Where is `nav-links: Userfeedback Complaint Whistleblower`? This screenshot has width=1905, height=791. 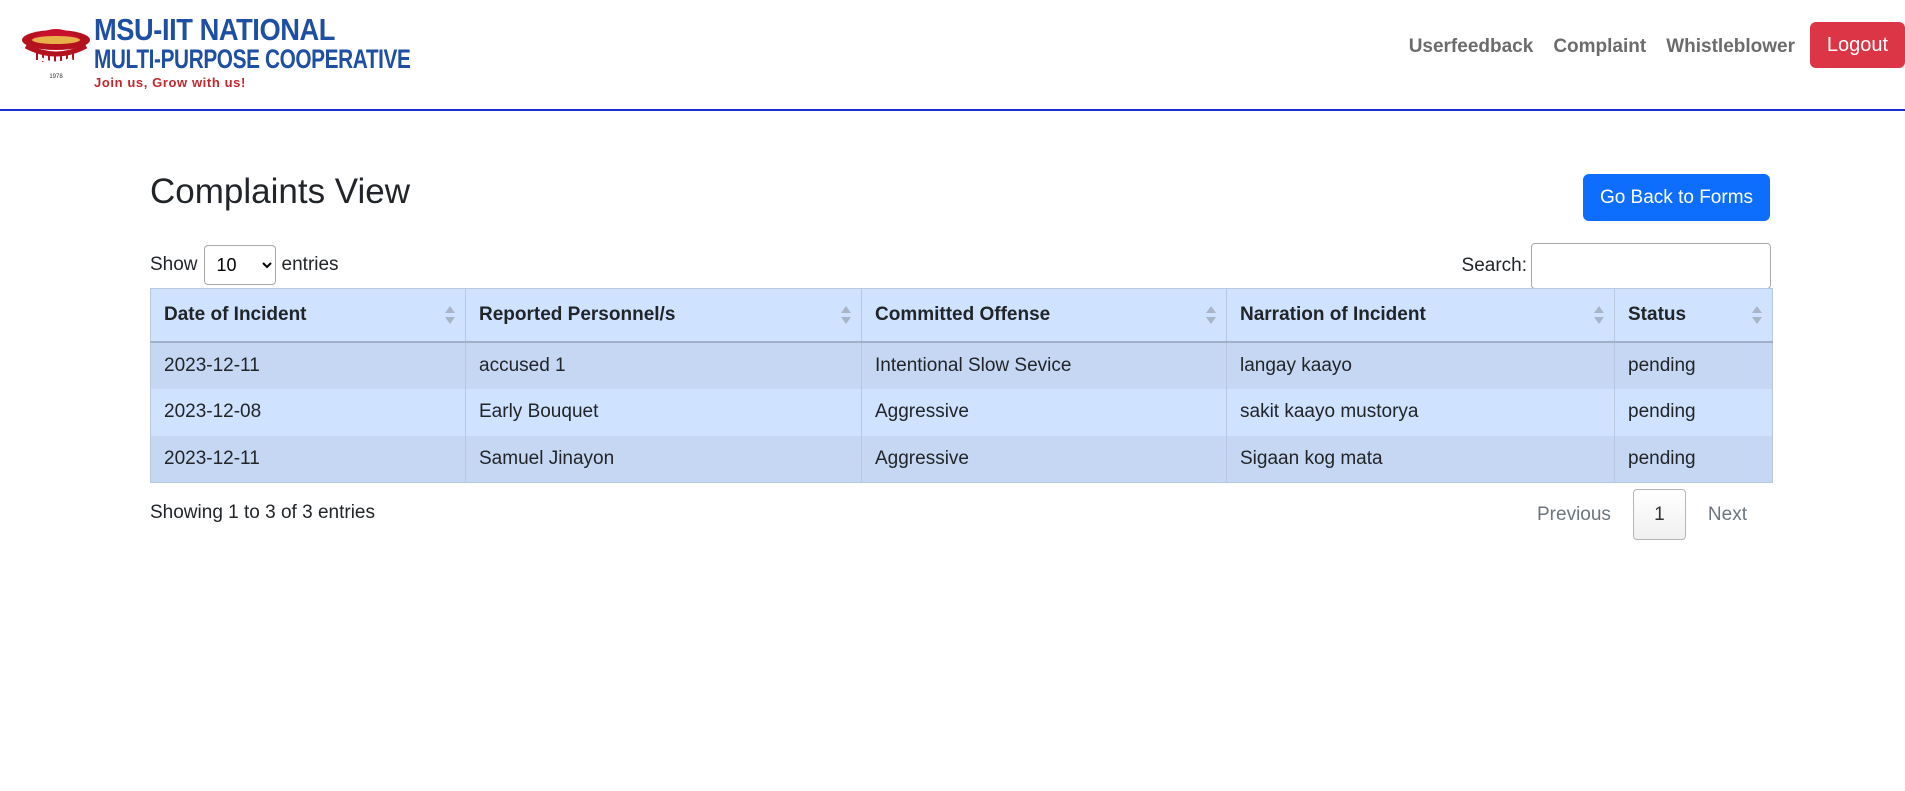
nav-links: Userfeedback Complaint Whistleblower is located at coordinates (1602, 47).